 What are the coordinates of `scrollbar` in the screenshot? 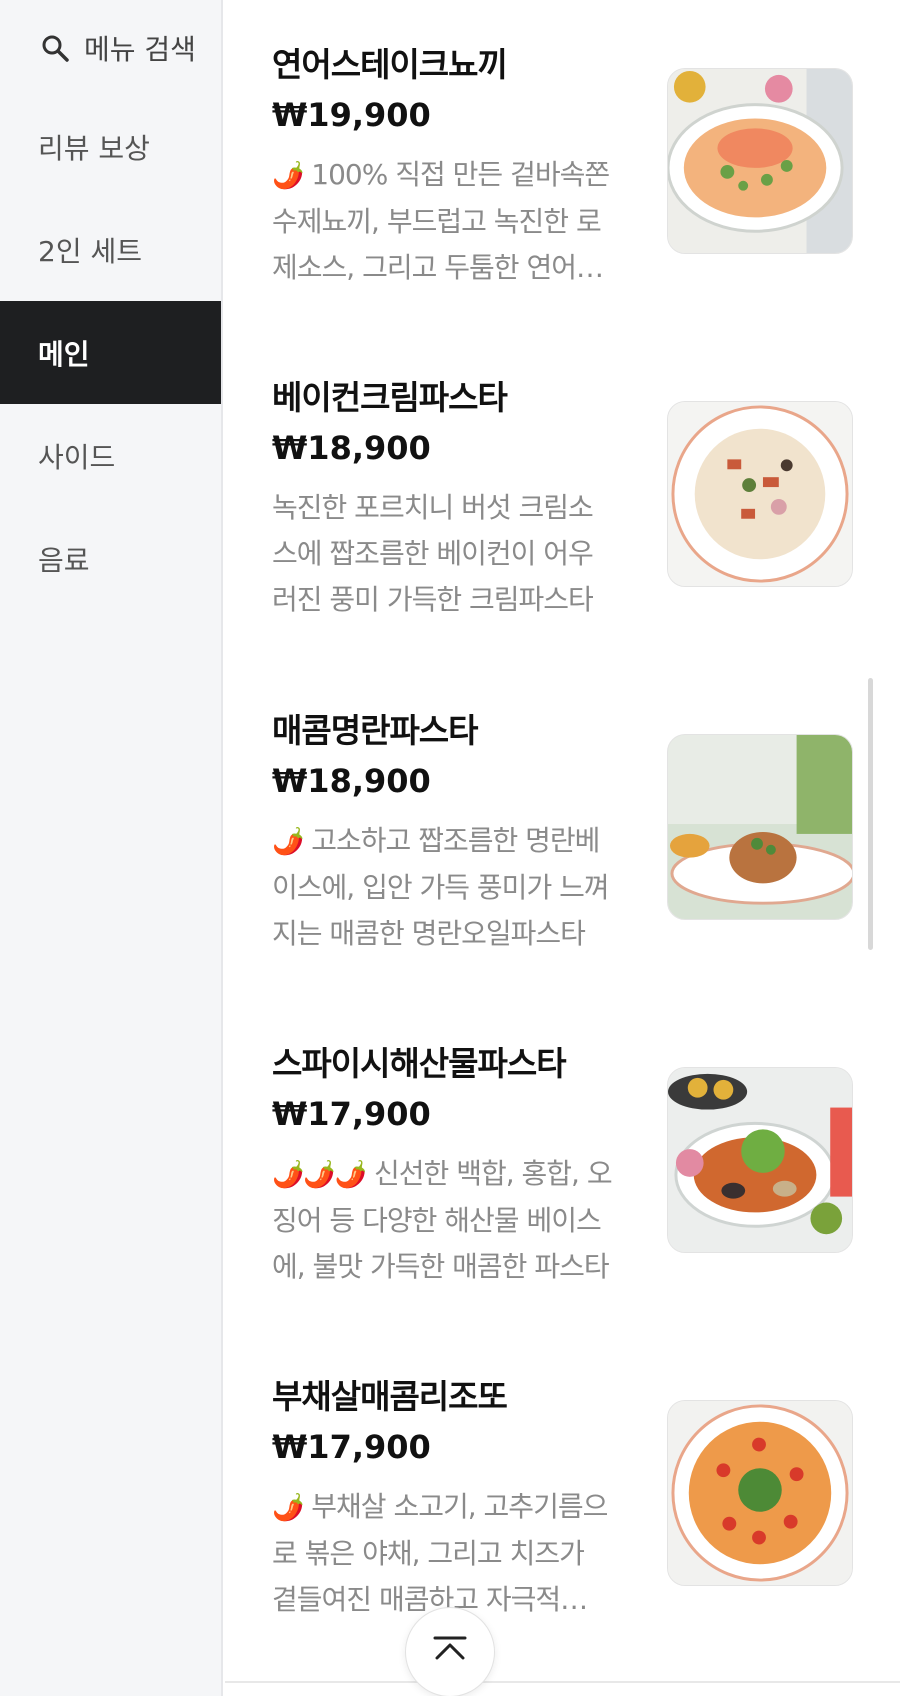 It's located at (870, 814).